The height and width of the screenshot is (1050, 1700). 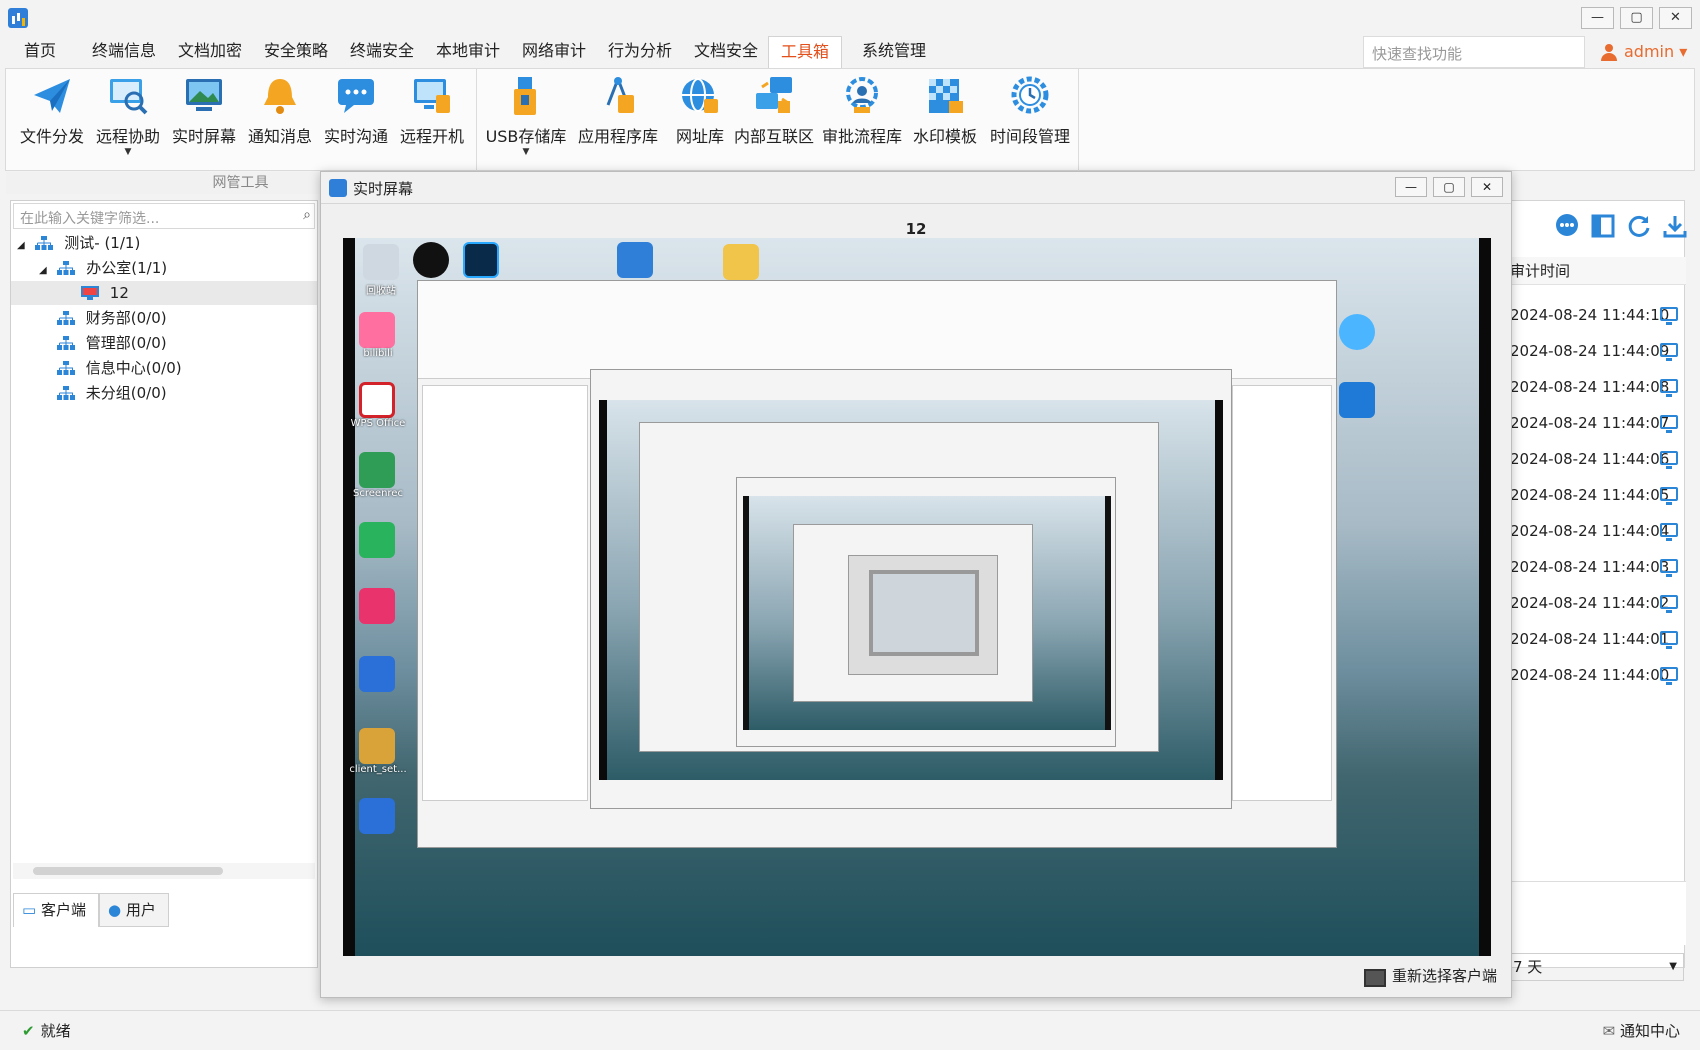 What do you see at coordinates (1487, 187) in the screenshot?
I see `dialog-close-button: ✕` at bounding box center [1487, 187].